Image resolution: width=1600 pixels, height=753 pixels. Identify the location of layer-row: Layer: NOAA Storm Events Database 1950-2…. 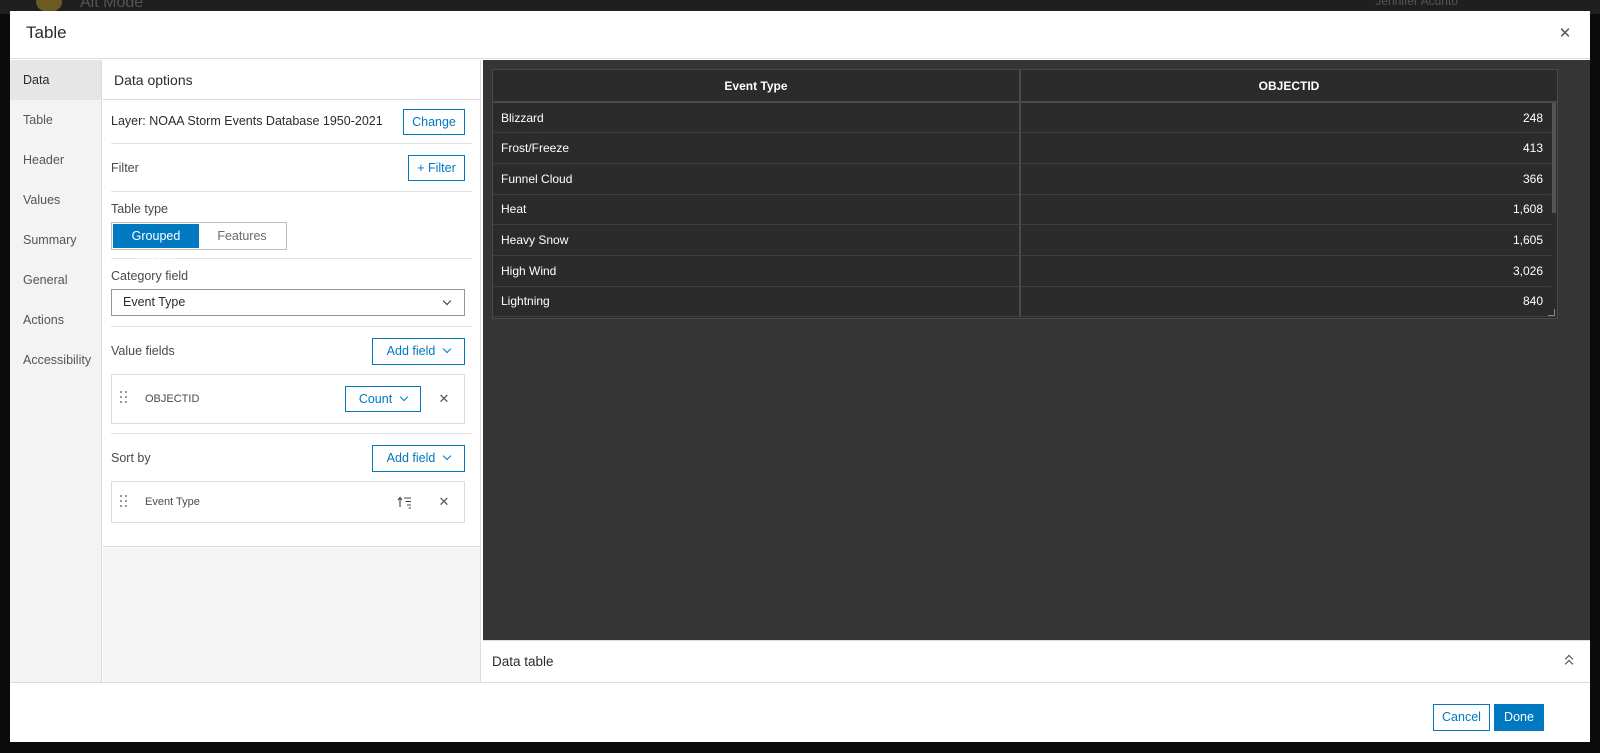
(291, 122).